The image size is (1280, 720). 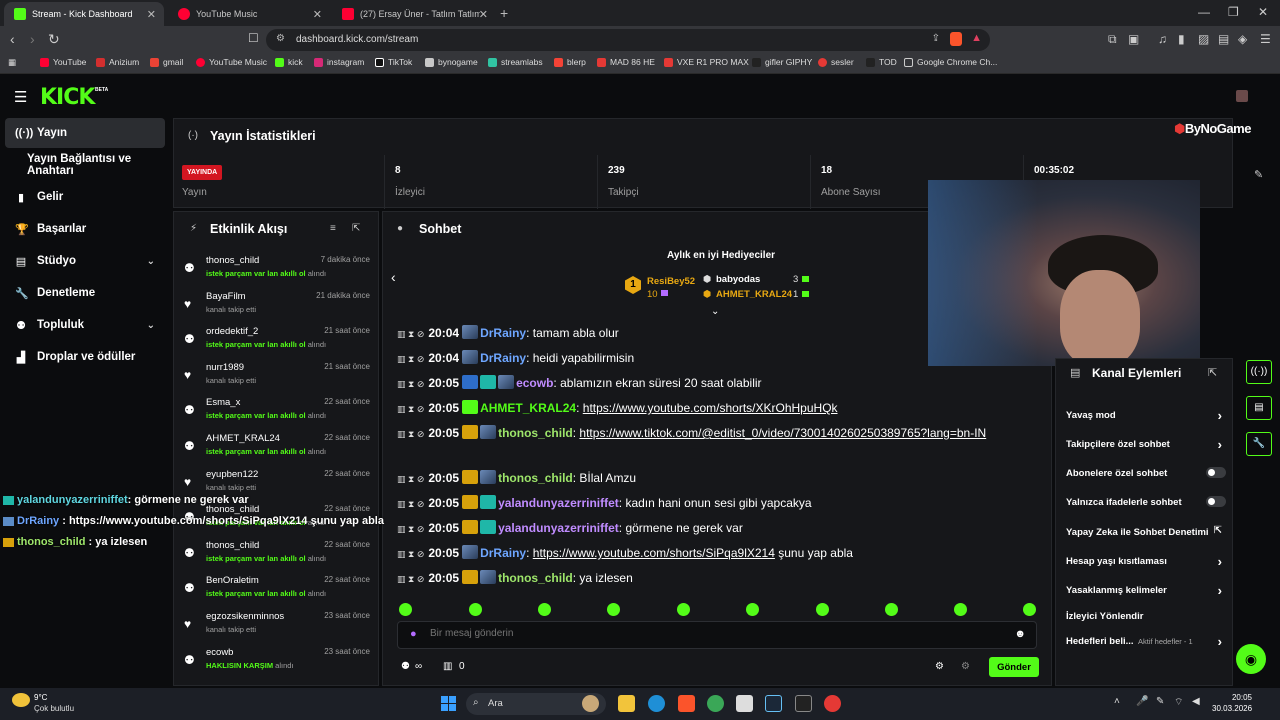 What do you see at coordinates (535, 578) in the screenshot?
I see `chat-username: thonos_child` at bounding box center [535, 578].